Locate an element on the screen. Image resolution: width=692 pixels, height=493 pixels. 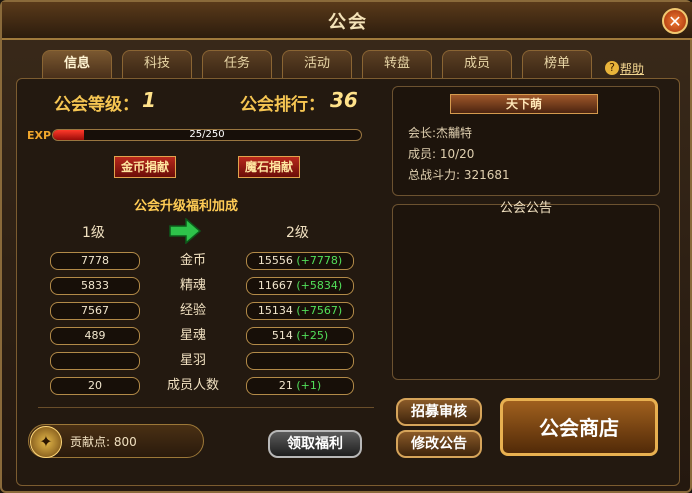
title-bar: 公会 ✕ is located at coordinates (347, 21).